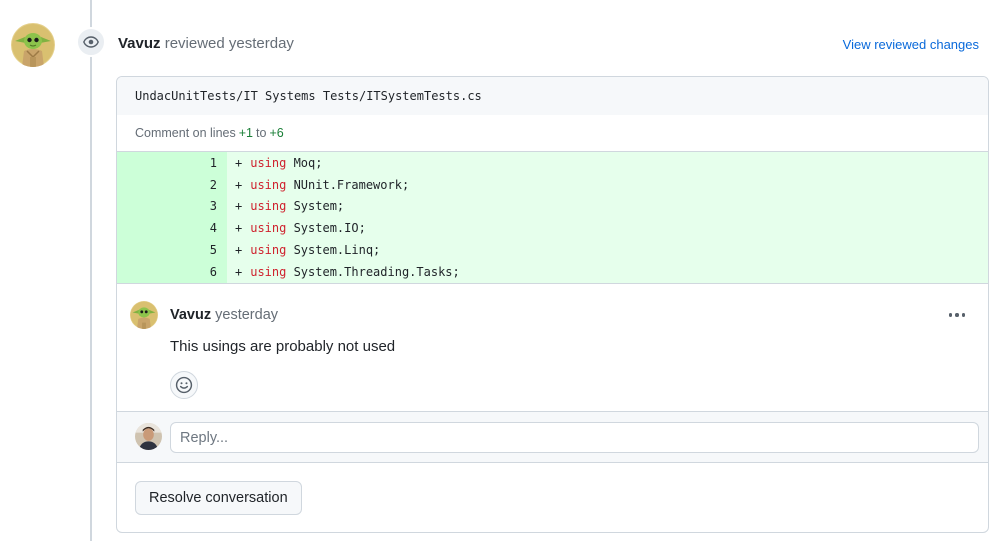  I want to click on diff-line-code: + using System.Threading.Tasks;, so click(343, 272).